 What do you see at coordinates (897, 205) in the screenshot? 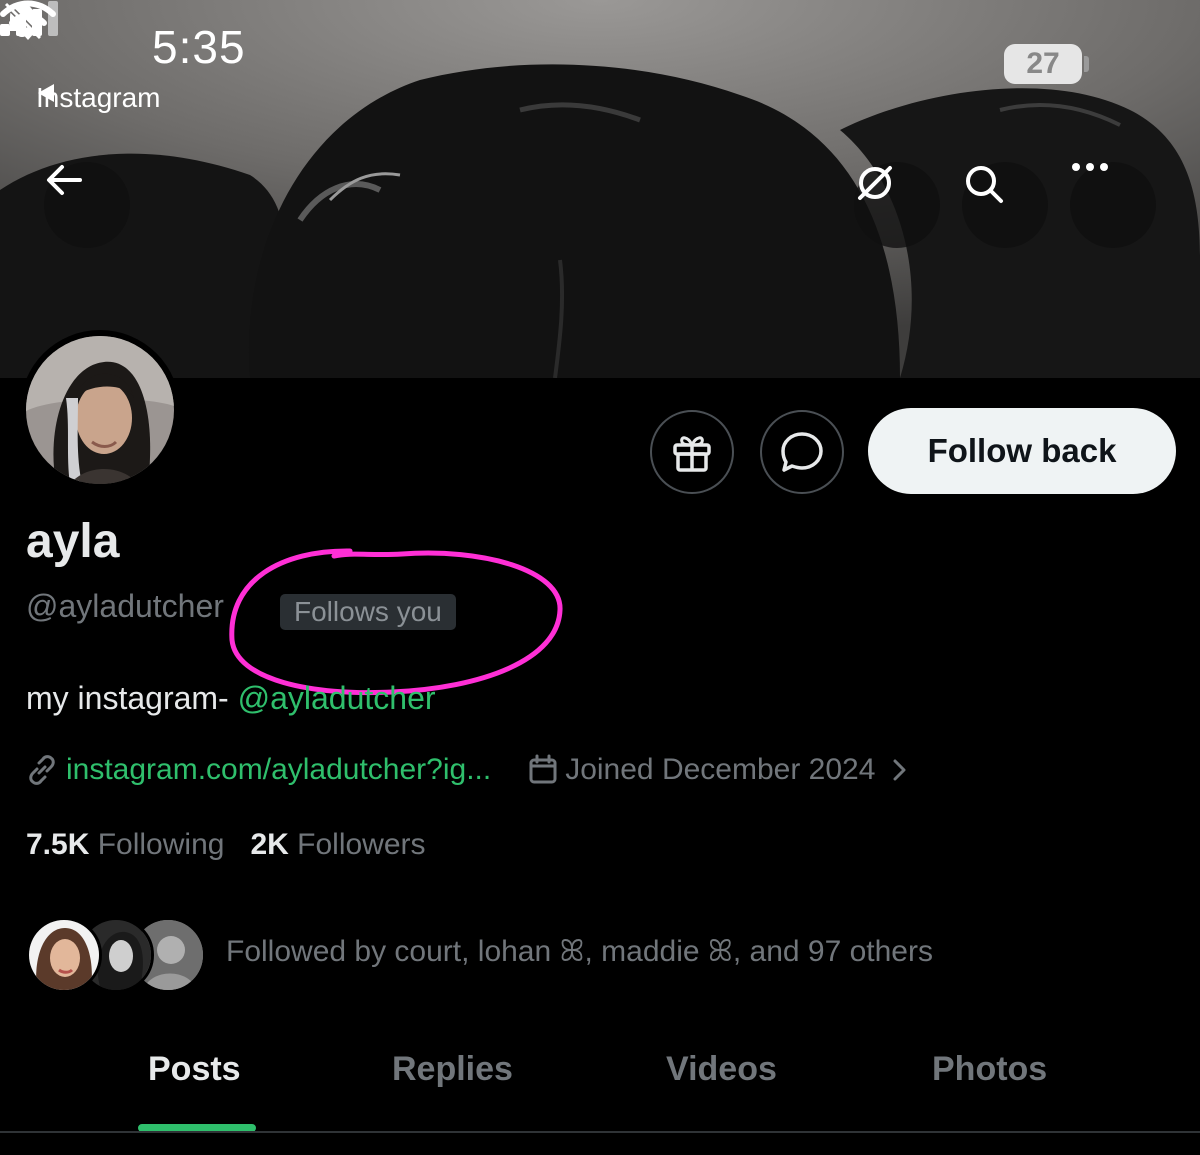
I see `grok-button` at bounding box center [897, 205].